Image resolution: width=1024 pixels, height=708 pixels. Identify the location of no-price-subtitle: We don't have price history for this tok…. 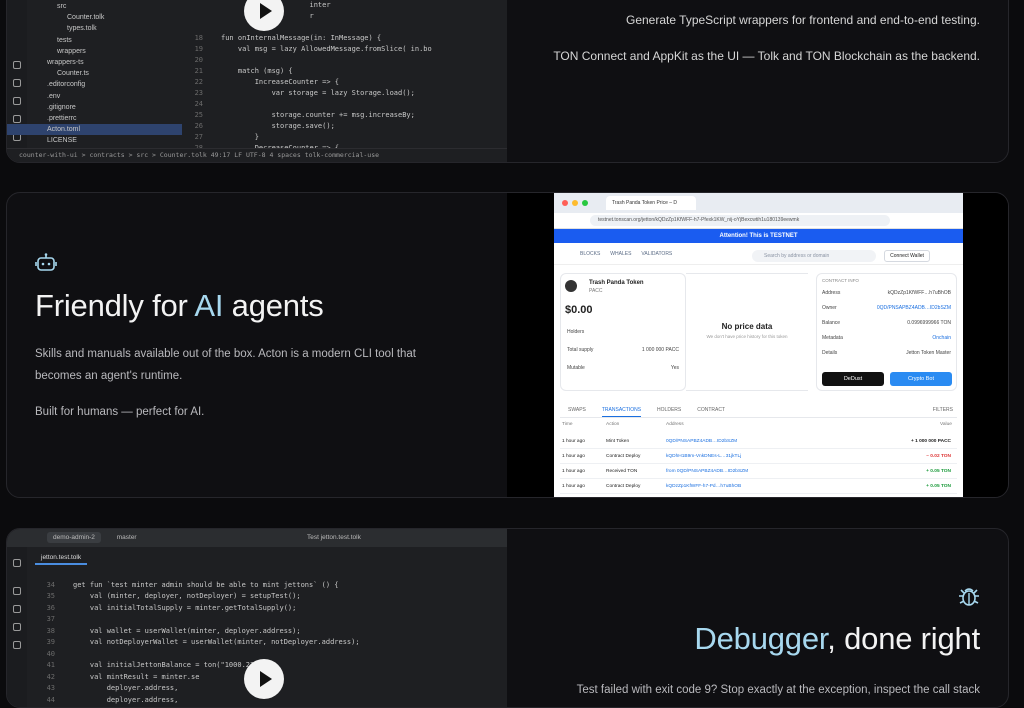
(747, 336).